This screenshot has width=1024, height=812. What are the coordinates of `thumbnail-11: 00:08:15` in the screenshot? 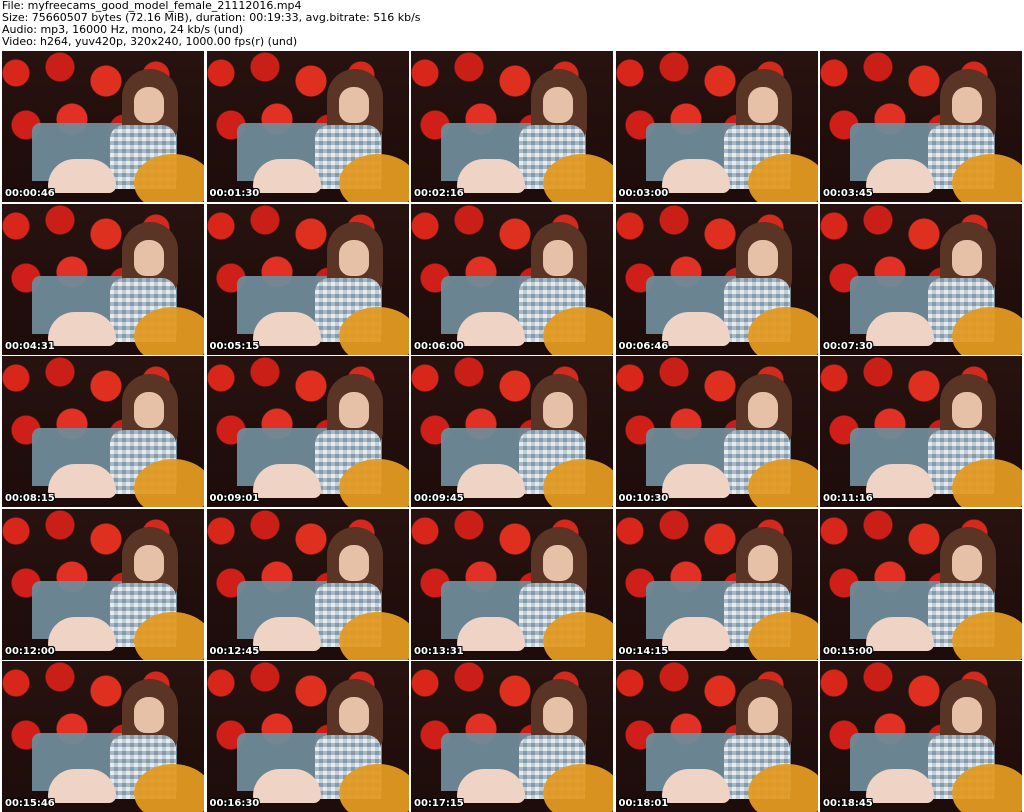 It's located at (103, 431).